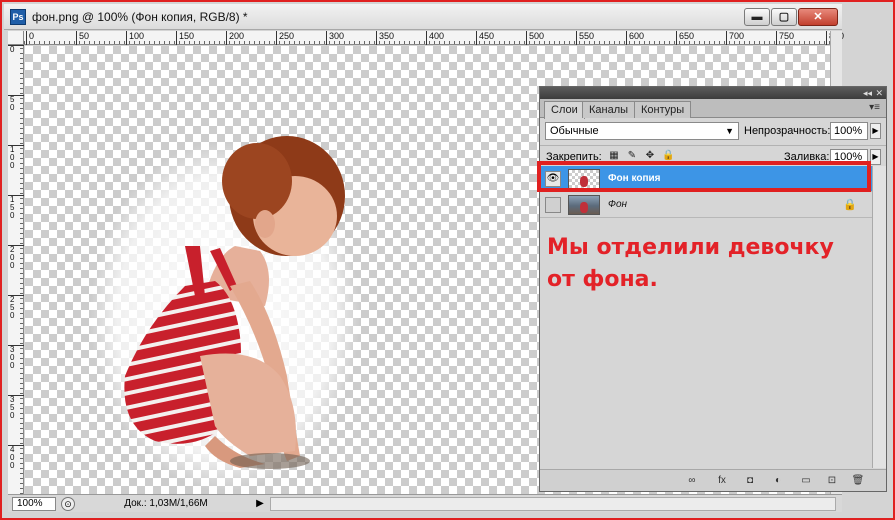 The image size is (895, 520). I want to click on ruler-tick-label: 3 5 0, so click(16, 407).